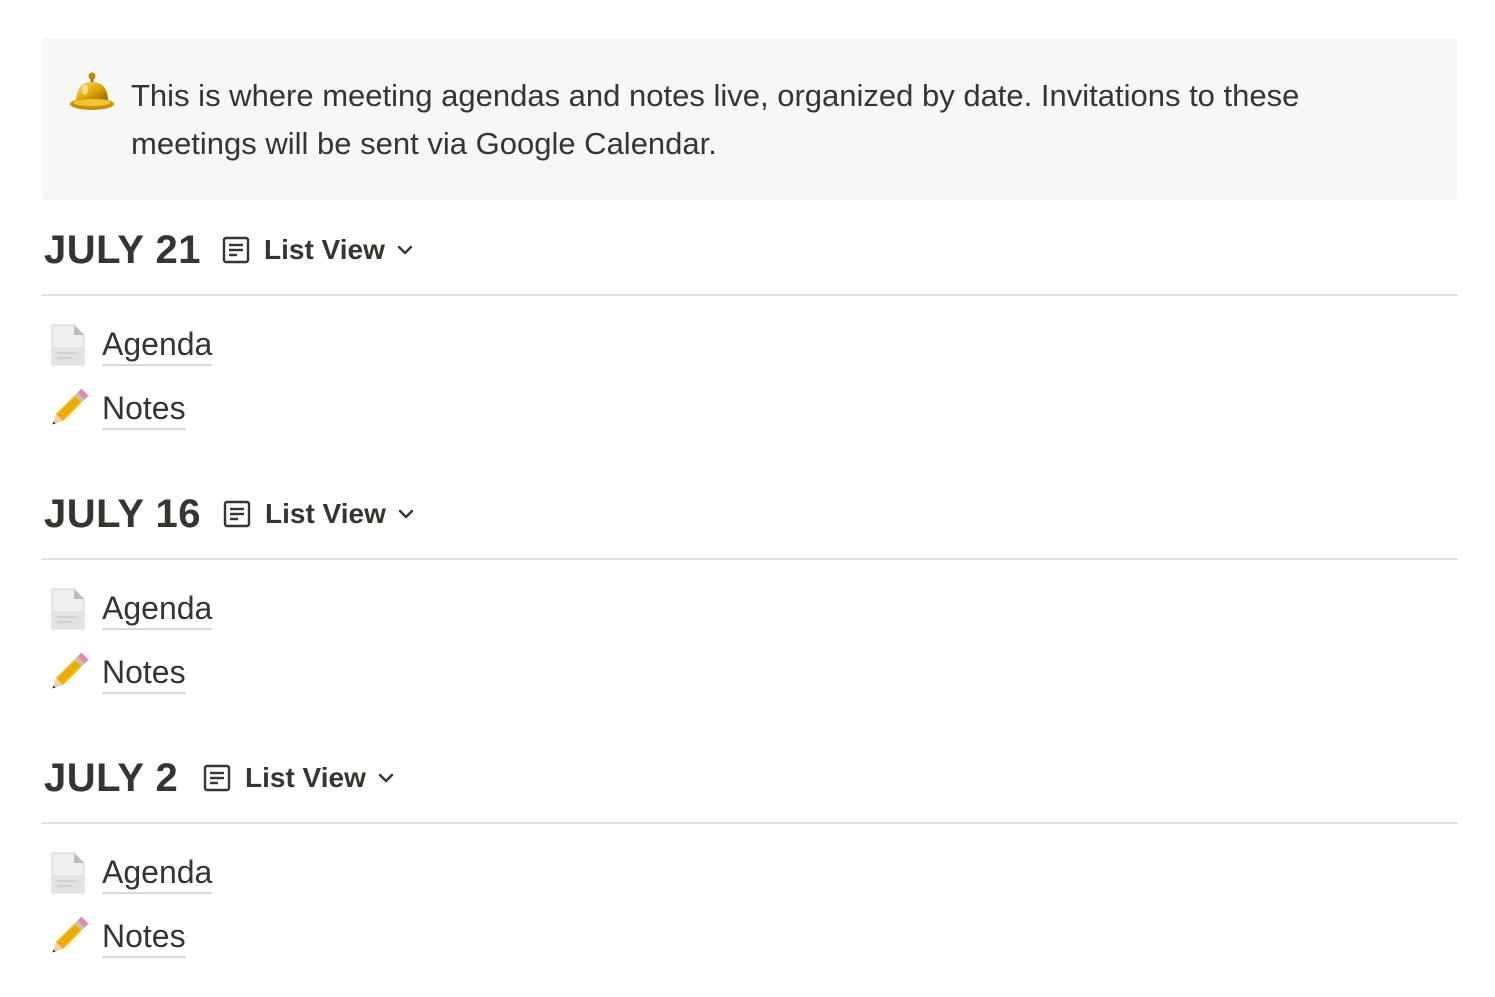  Describe the element at coordinates (111, 778) in the screenshot. I see `section-date-title: JULY 2` at that location.